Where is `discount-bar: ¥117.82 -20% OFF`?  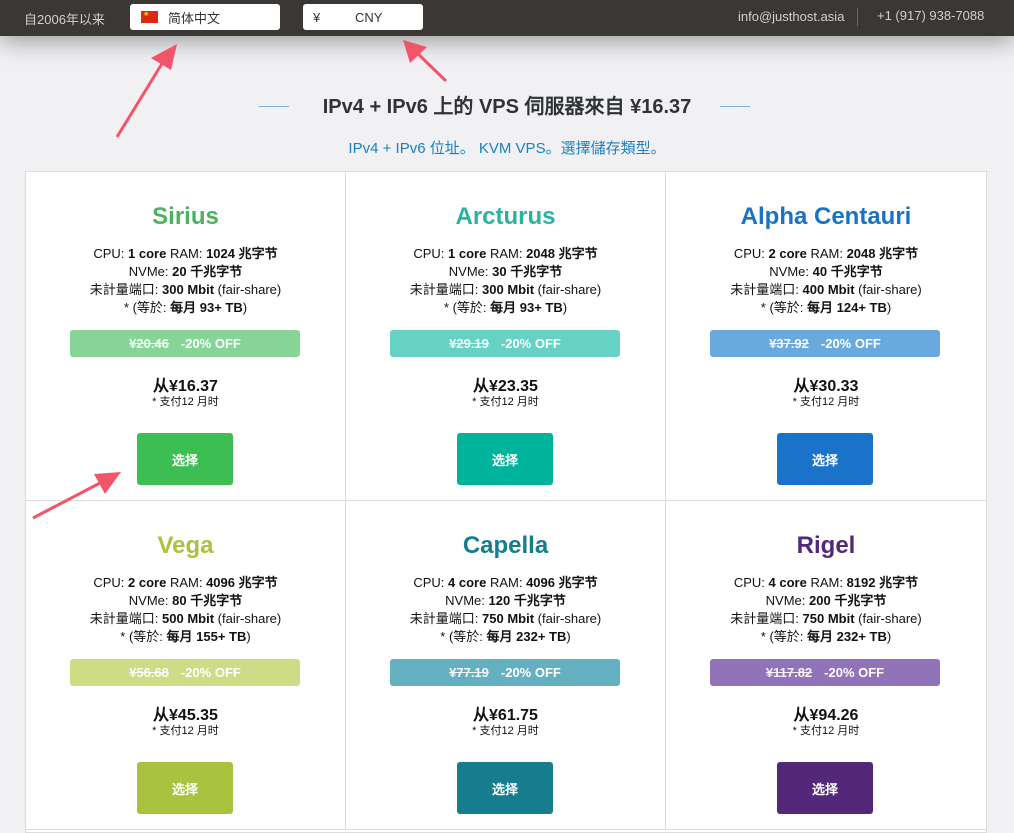
discount-bar: ¥117.82 -20% OFF is located at coordinates (825, 672).